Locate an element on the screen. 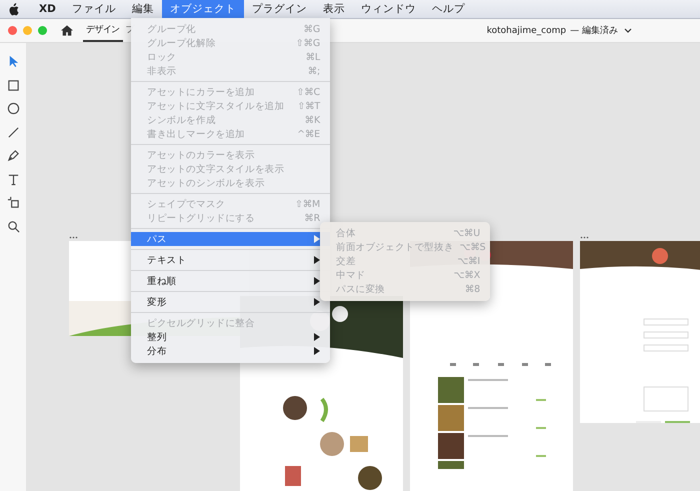  artboard-icon is located at coordinates (13, 202).